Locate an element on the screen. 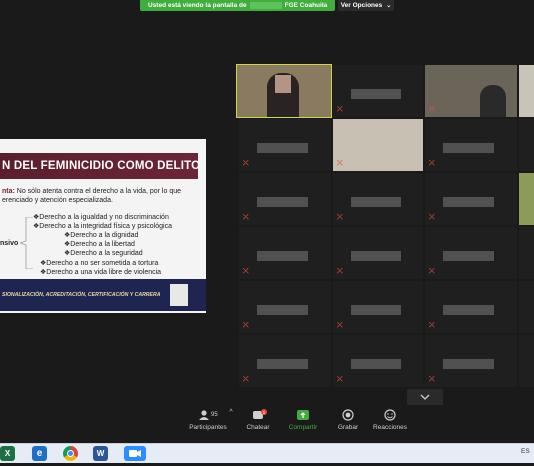 This screenshot has width=534, height=466. chrome-icon is located at coordinates (70, 453).